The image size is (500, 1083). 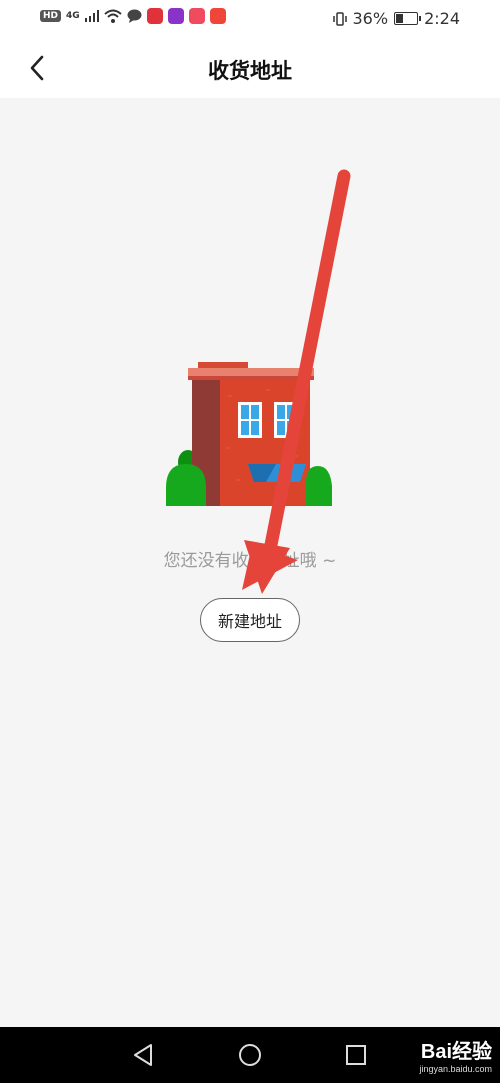 I want to click on app-icon-pink, so click(x=196, y=16).